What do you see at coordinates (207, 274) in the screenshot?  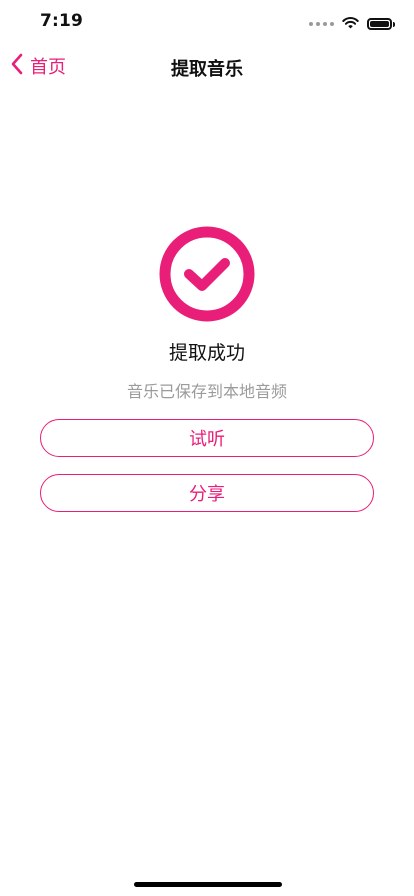 I see `check-circle-icon` at bounding box center [207, 274].